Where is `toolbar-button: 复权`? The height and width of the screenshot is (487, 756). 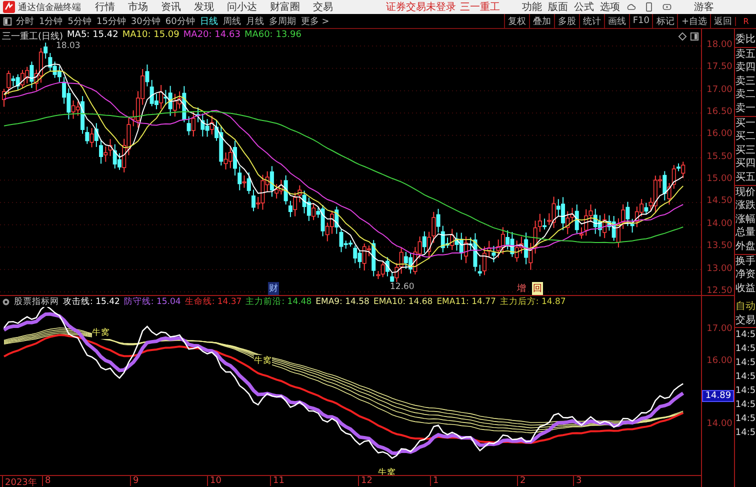
toolbar-button: 复权 is located at coordinates (516, 21).